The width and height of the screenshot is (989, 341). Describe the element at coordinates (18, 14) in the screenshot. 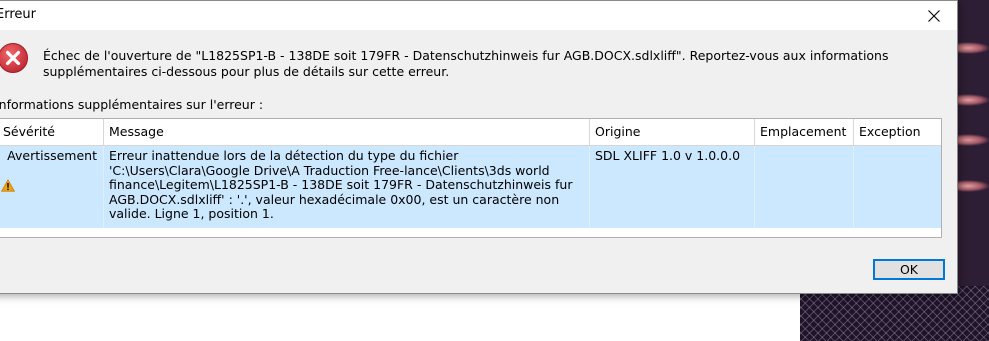

I see `dialog-title: Erreur` at that location.